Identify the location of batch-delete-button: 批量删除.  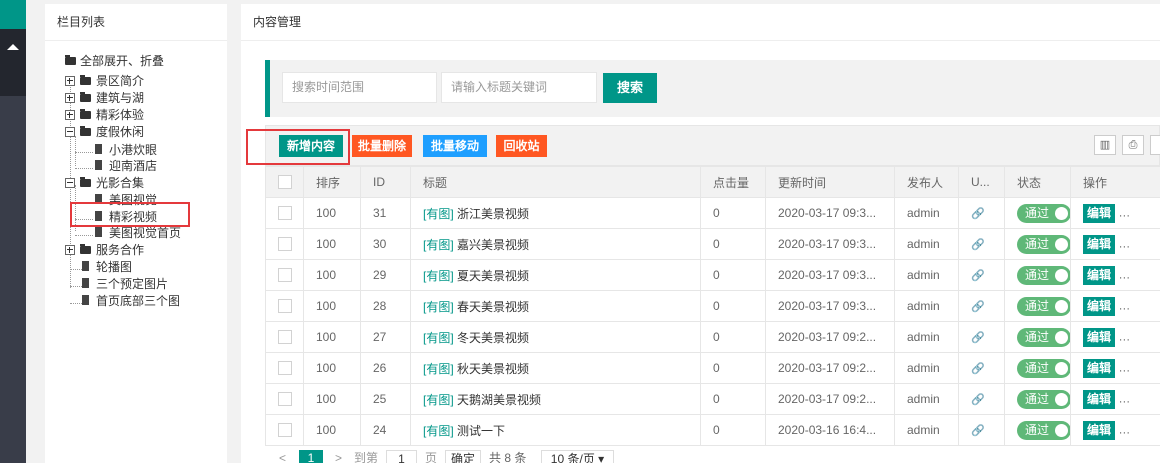
(382, 146).